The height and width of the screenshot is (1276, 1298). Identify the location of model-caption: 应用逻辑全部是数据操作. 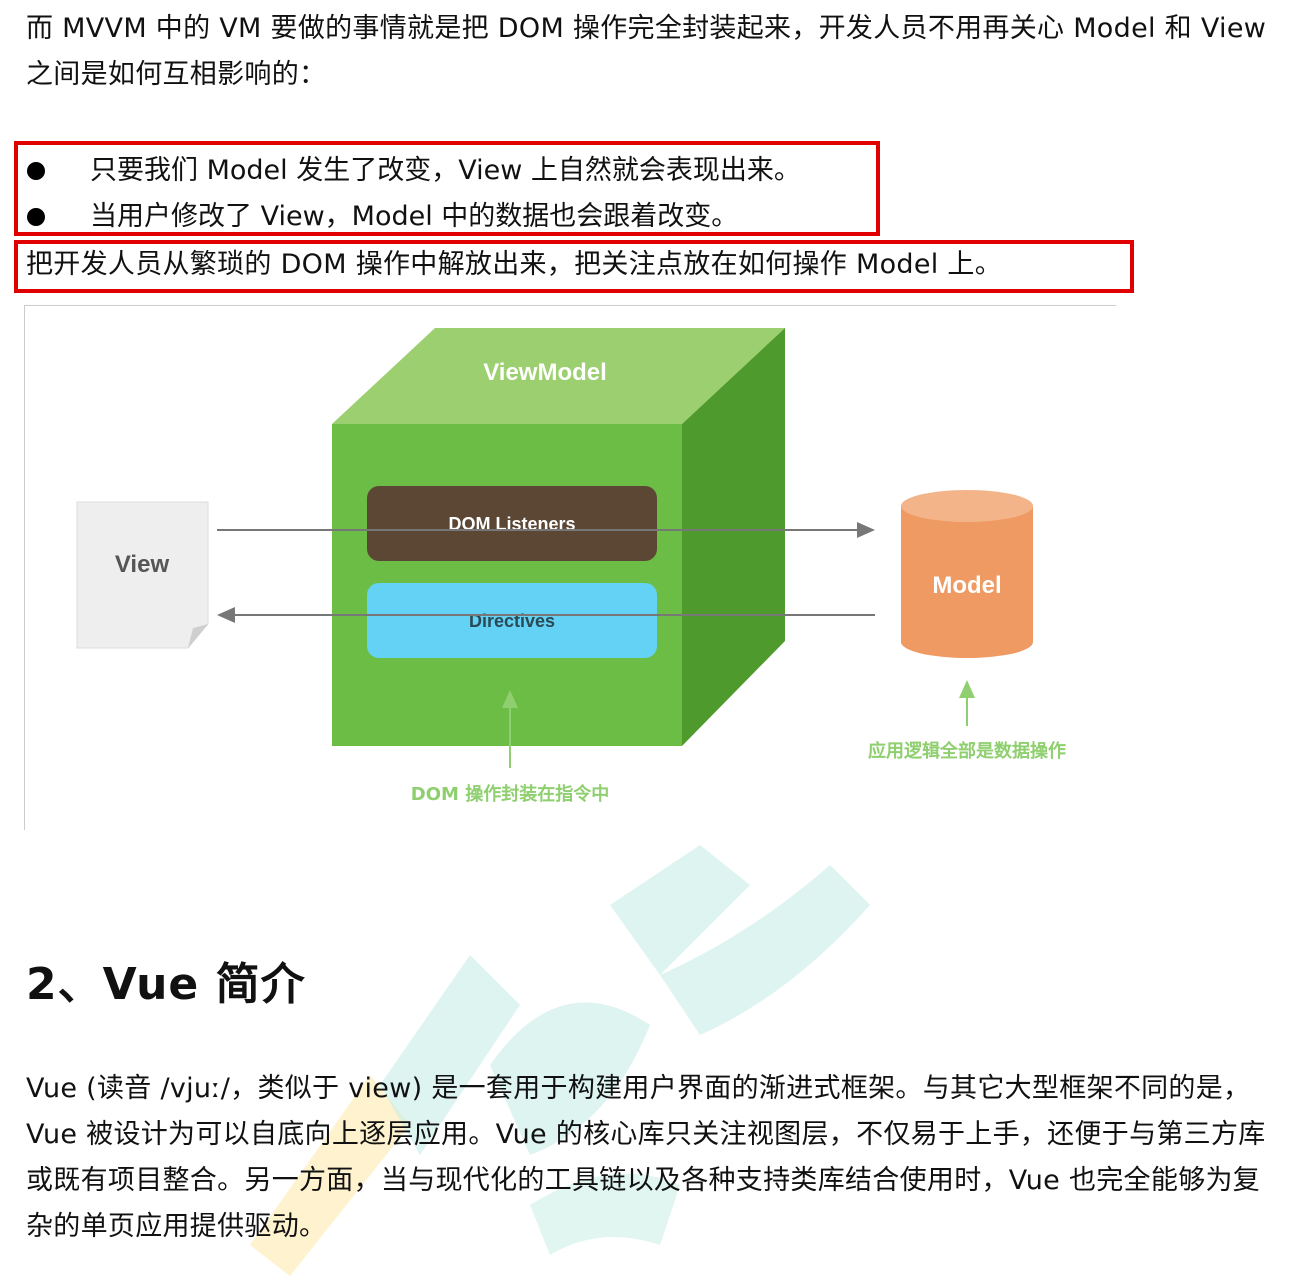
(967, 751).